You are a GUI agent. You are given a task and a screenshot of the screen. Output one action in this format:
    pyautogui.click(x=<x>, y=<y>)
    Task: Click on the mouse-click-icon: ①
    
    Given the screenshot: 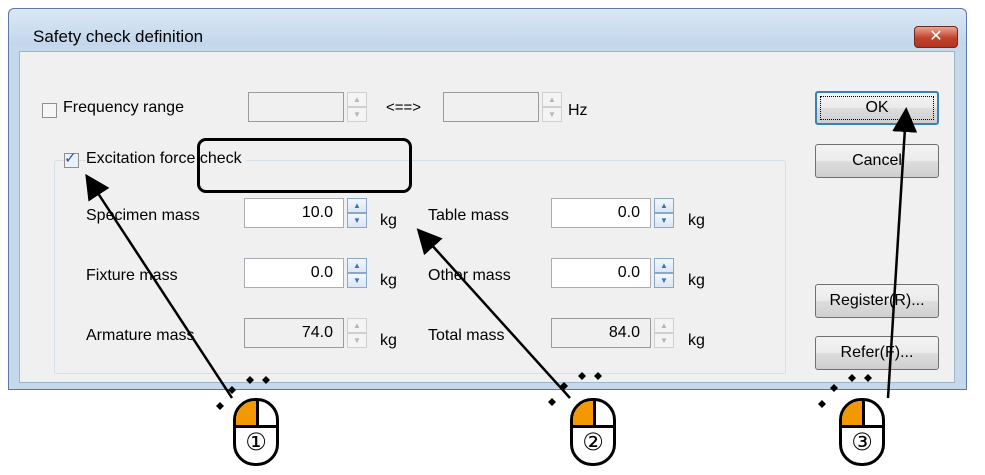 What is the action you would take?
    pyautogui.click(x=256, y=432)
    